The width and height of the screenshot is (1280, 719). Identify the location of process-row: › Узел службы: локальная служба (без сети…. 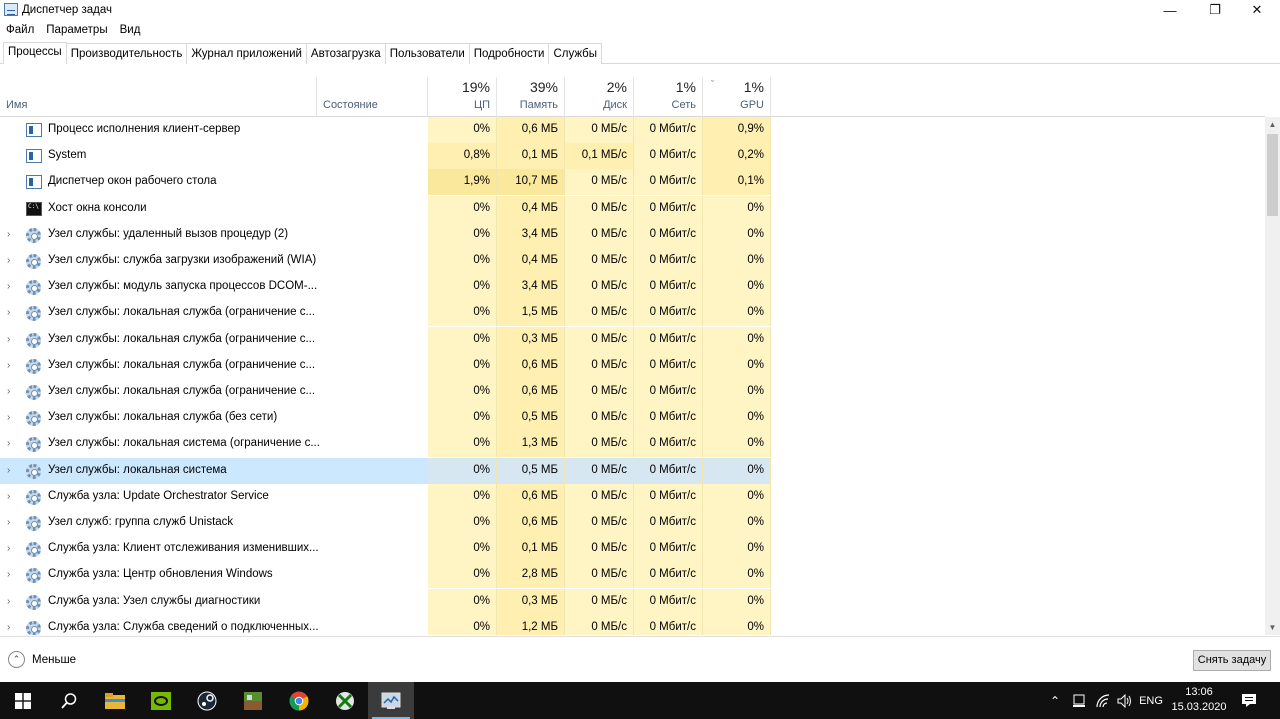
(632, 418).